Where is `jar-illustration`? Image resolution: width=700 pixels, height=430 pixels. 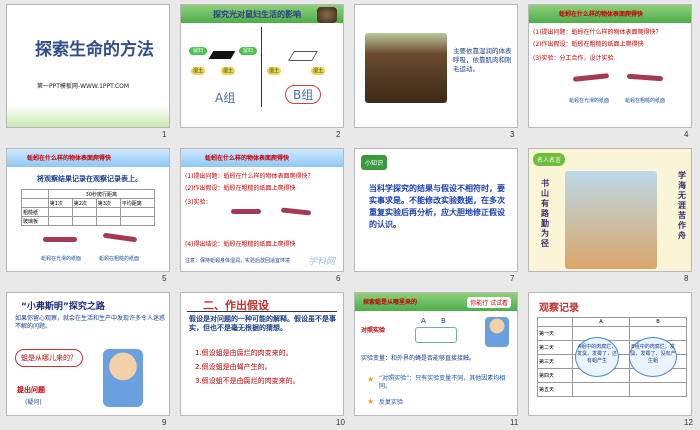
jar-illustration is located at coordinates (436, 335).